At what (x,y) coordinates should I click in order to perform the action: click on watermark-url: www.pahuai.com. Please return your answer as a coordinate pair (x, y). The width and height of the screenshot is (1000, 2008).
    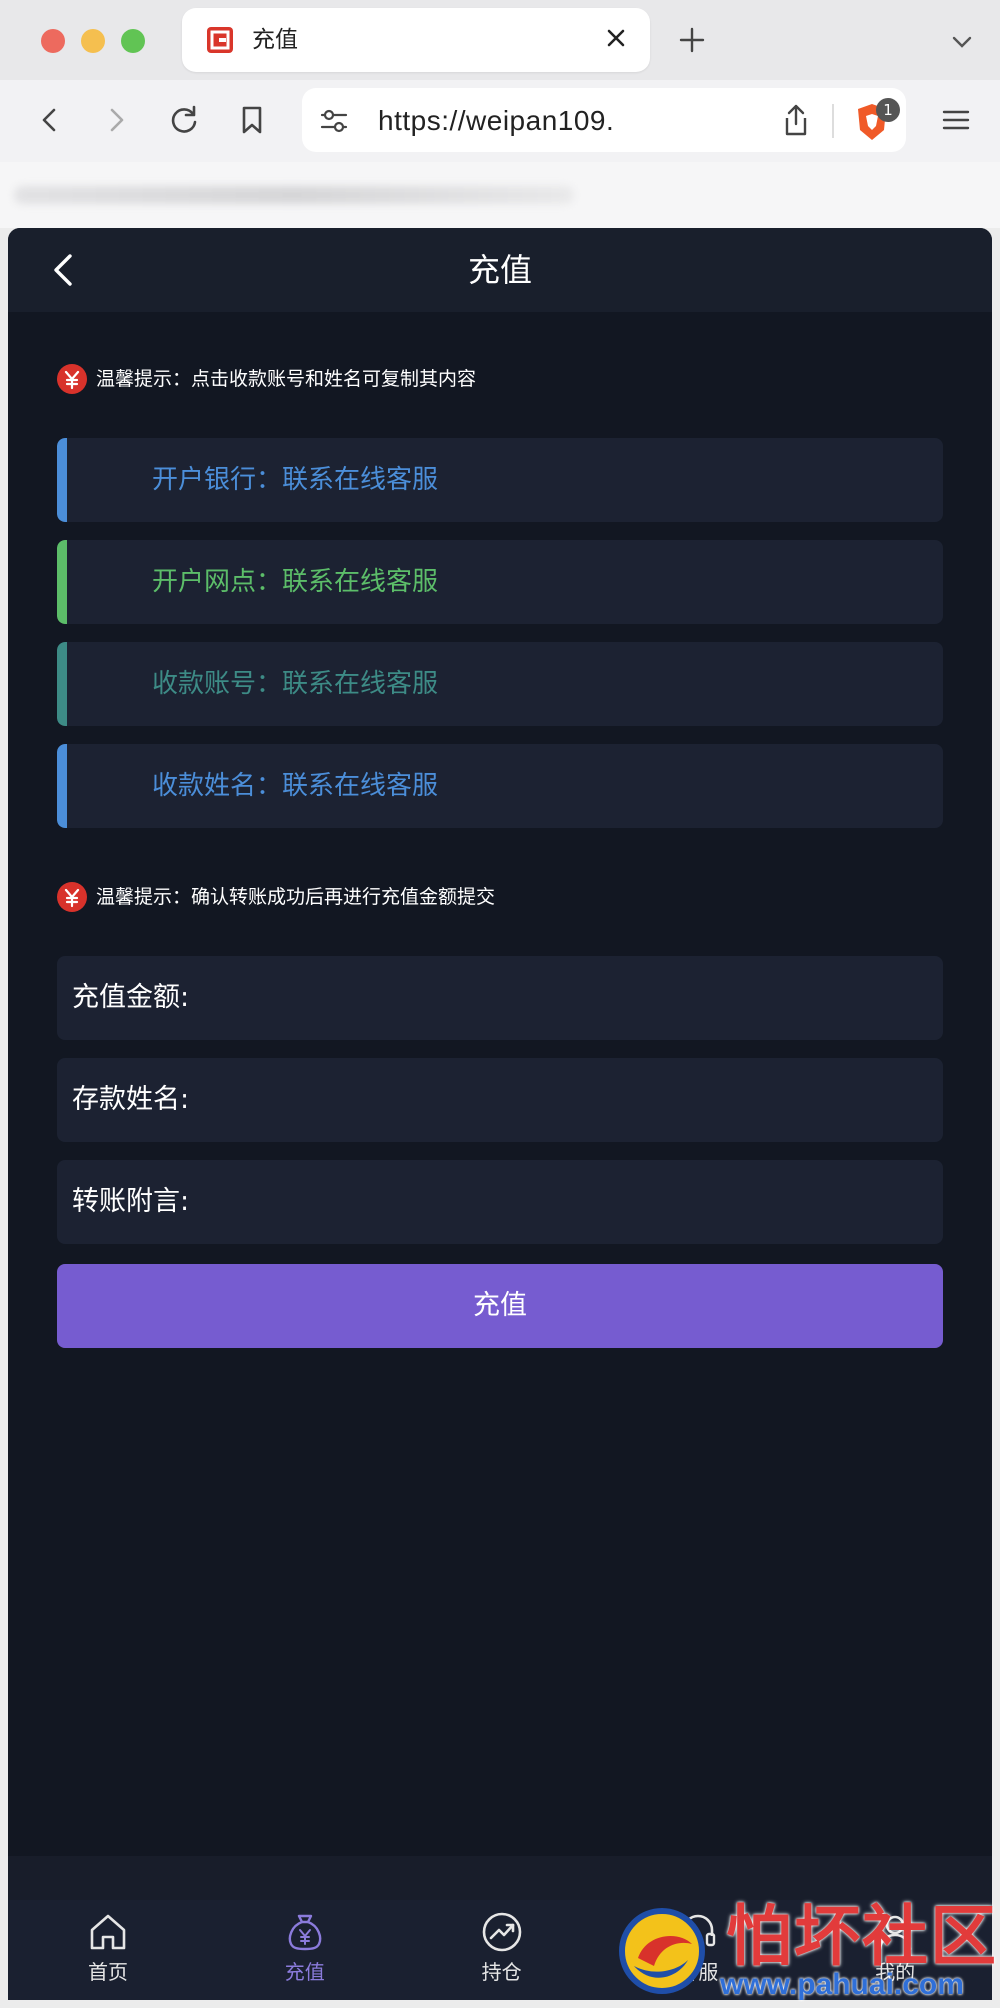
    Looking at the image, I should click on (842, 1984).